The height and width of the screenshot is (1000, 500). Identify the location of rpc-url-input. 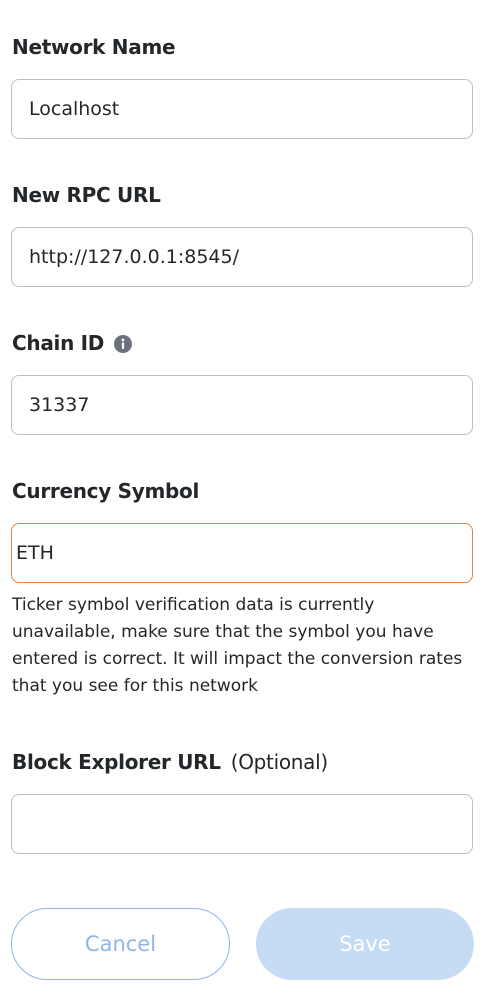
(242, 257).